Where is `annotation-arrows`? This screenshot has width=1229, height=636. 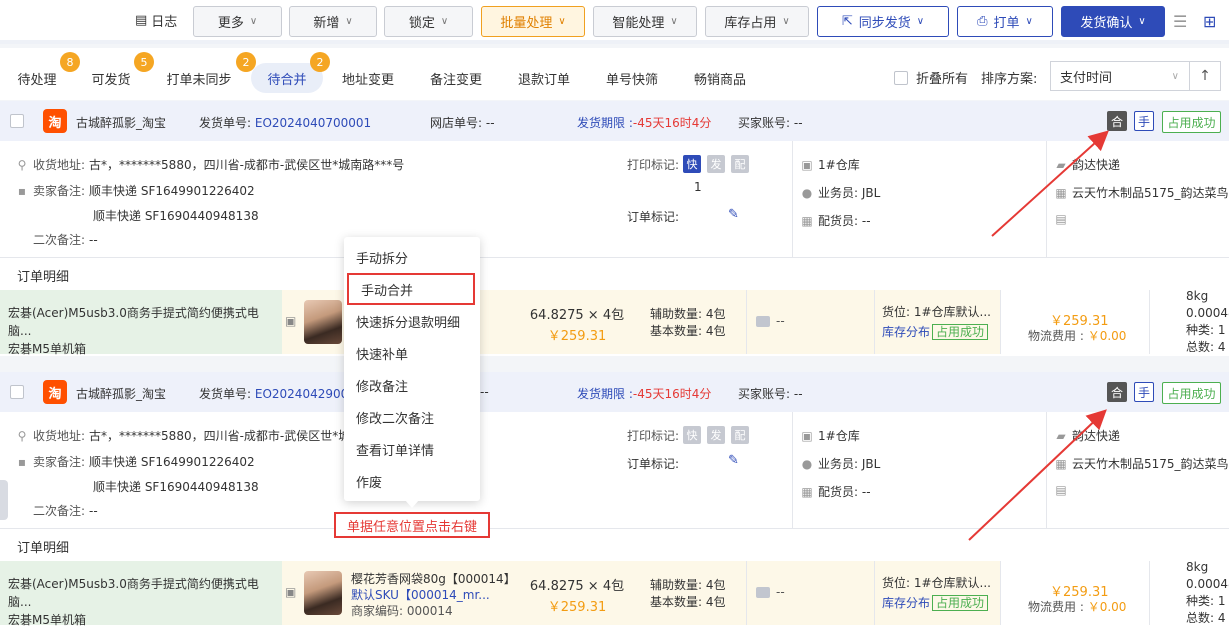 annotation-arrows is located at coordinates (1038, 335).